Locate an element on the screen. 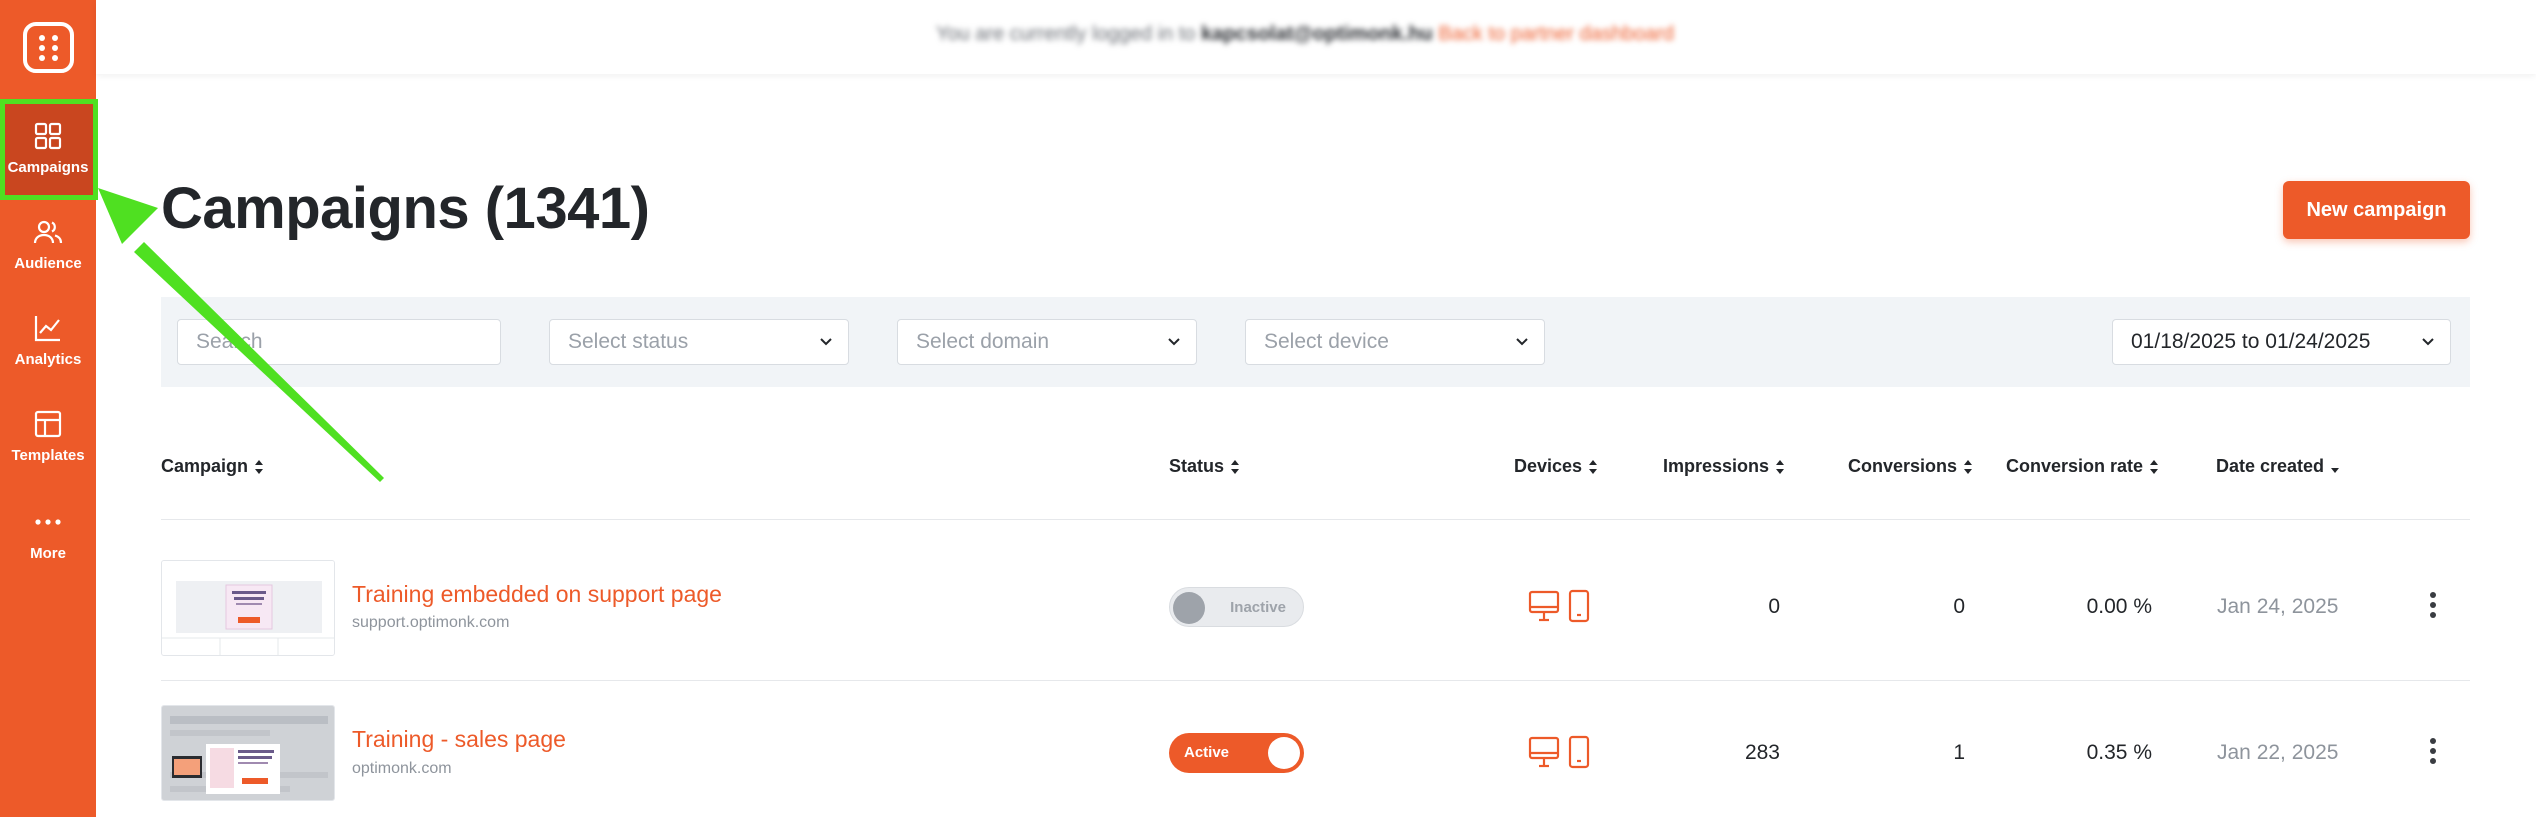 The image size is (2536, 817). search-field is located at coordinates (339, 342).